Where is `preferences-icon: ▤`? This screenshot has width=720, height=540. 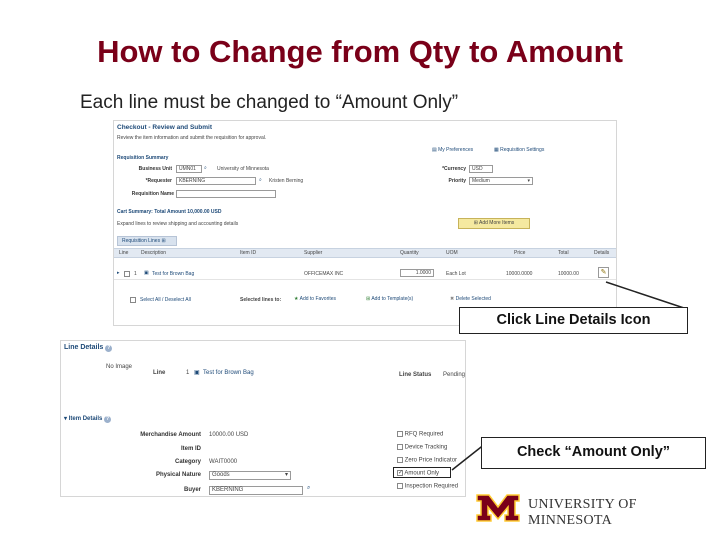 preferences-icon: ▤ is located at coordinates (434, 150).